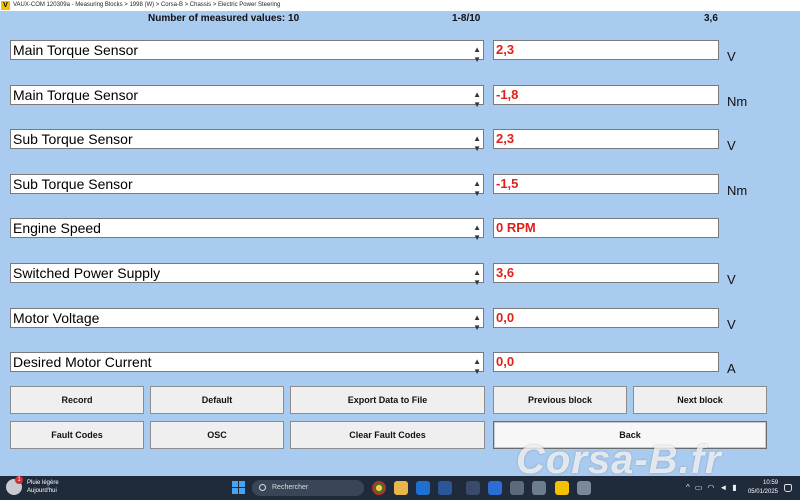  What do you see at coordinates (43, 483) in the screenshot?
I see `weather-condition: Pluie légère` at bounding box center [43, 483].